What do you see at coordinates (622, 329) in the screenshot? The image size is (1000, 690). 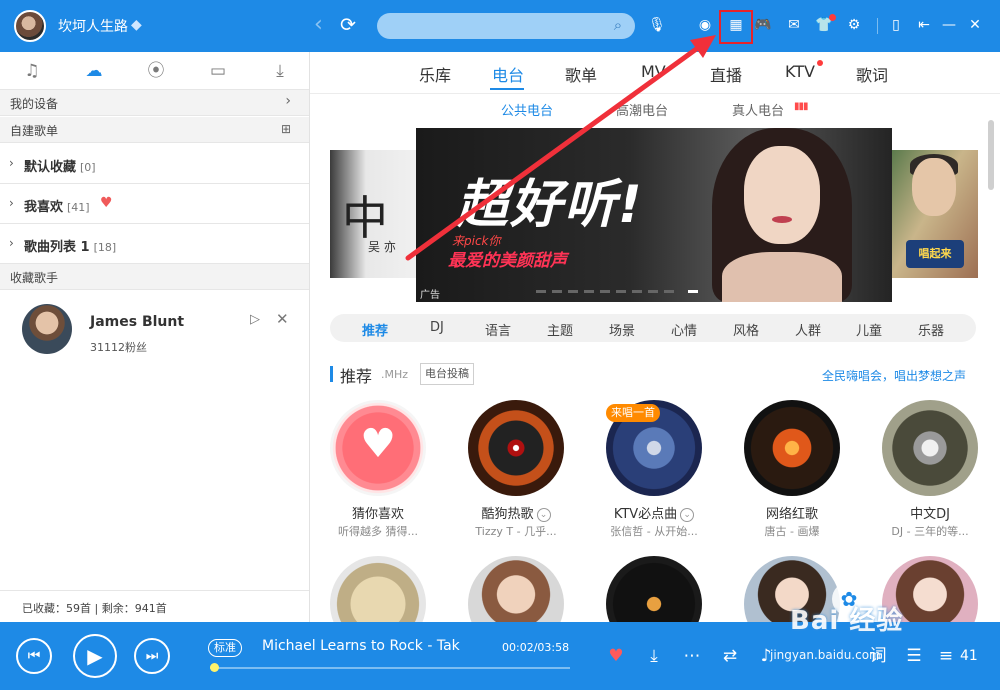 I see `category-item: 场景` at bounding box center [622, 329].